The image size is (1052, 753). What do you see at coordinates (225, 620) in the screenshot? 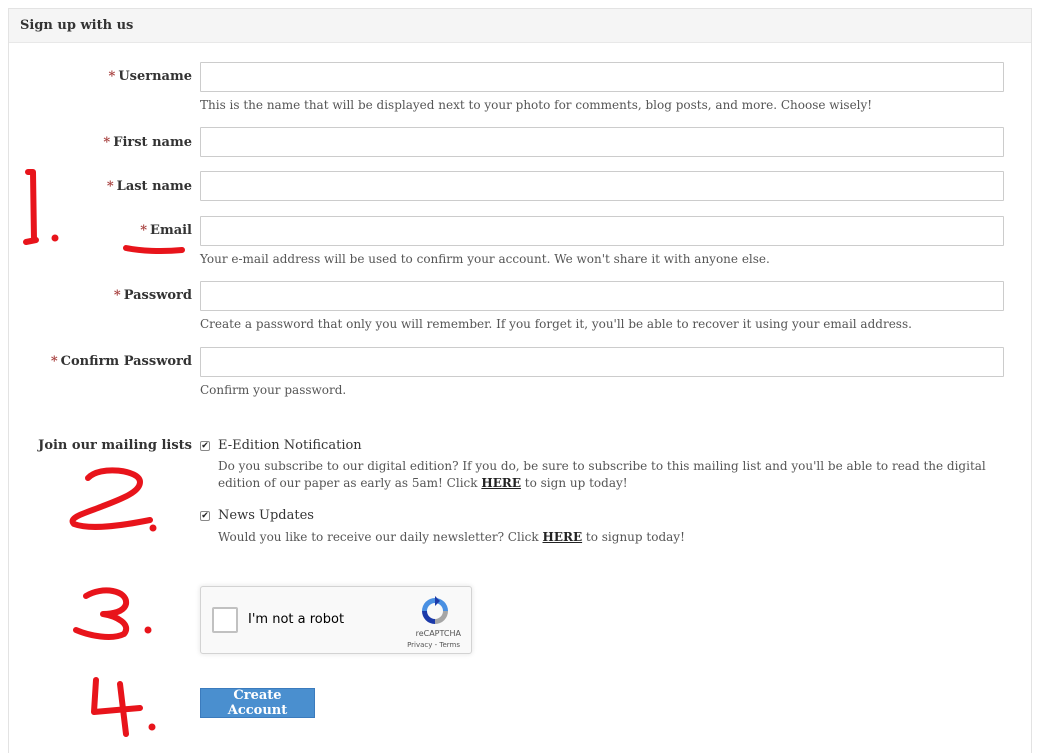
I see `recaptcha-checkbox` at bounding box center [225, 620].